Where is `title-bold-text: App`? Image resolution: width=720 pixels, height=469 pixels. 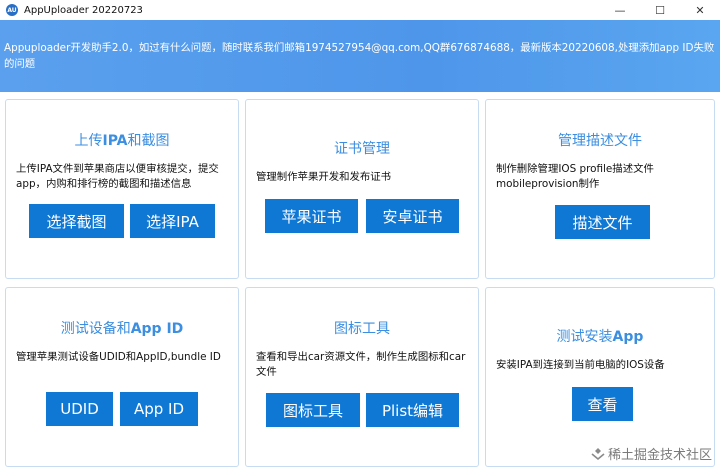 title-bold-text: App is located at coordinates (628, 337).